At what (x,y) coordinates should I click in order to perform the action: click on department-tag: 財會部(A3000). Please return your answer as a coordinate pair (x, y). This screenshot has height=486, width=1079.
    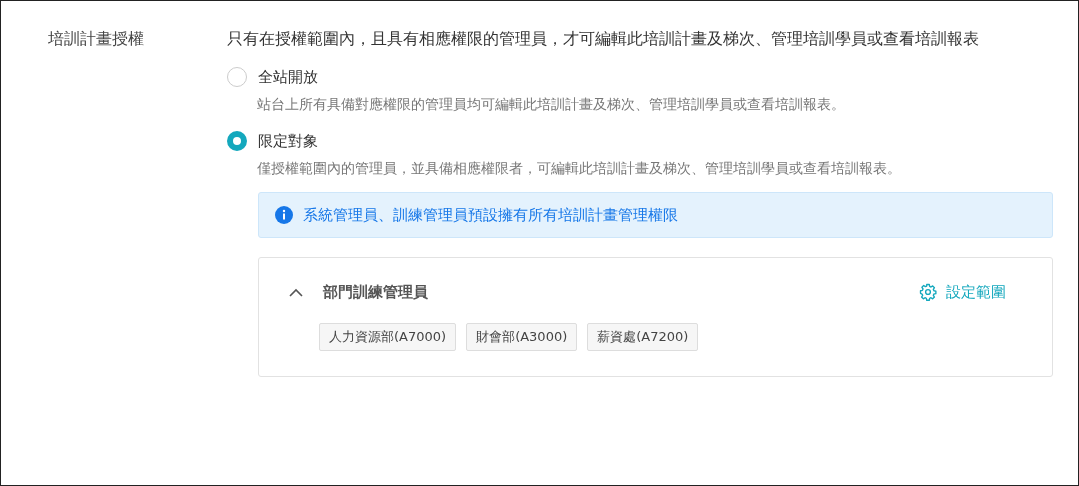
    Looking at the image, I should click on (522, 337).